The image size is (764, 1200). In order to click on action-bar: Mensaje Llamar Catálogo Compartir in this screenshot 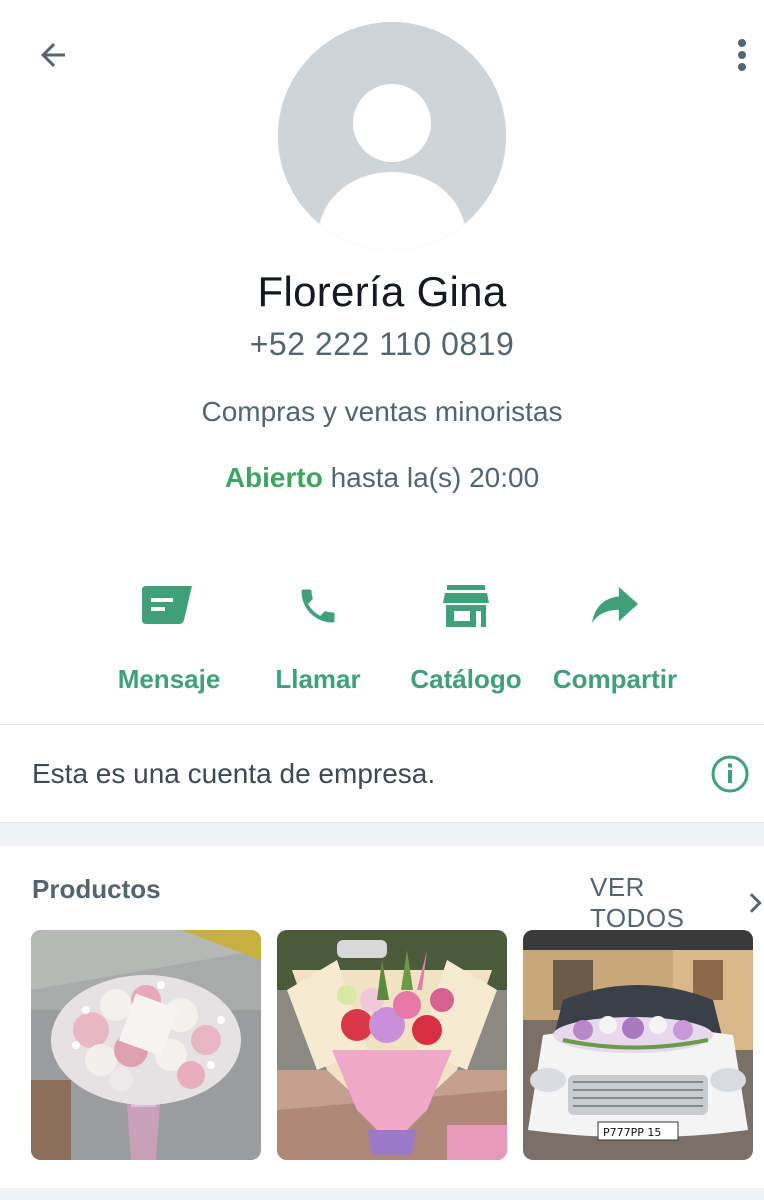, I will do `click(382, 640)`.